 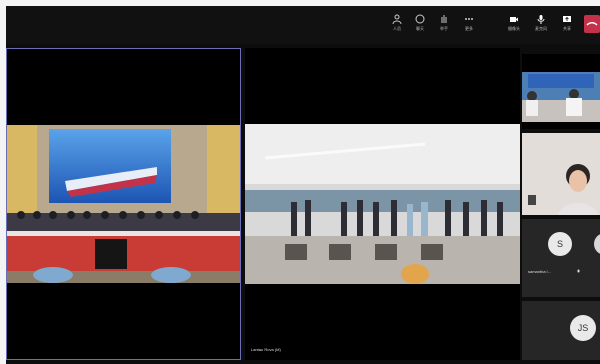 I want to click on share-icon, so click(x=567, y=19).